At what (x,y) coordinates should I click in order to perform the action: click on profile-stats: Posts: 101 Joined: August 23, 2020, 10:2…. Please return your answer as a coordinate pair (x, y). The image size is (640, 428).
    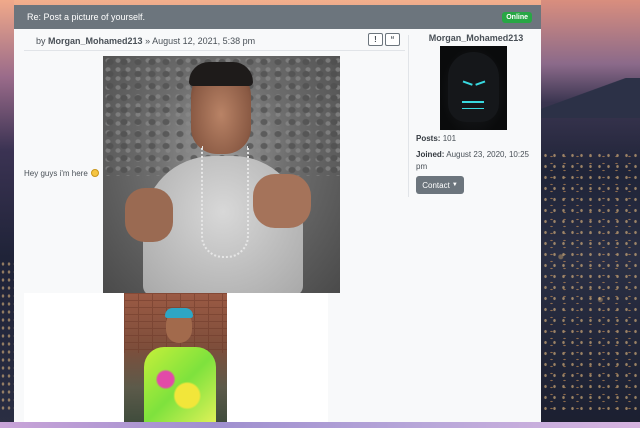
    Looking at the image, I should click on (478, 153).